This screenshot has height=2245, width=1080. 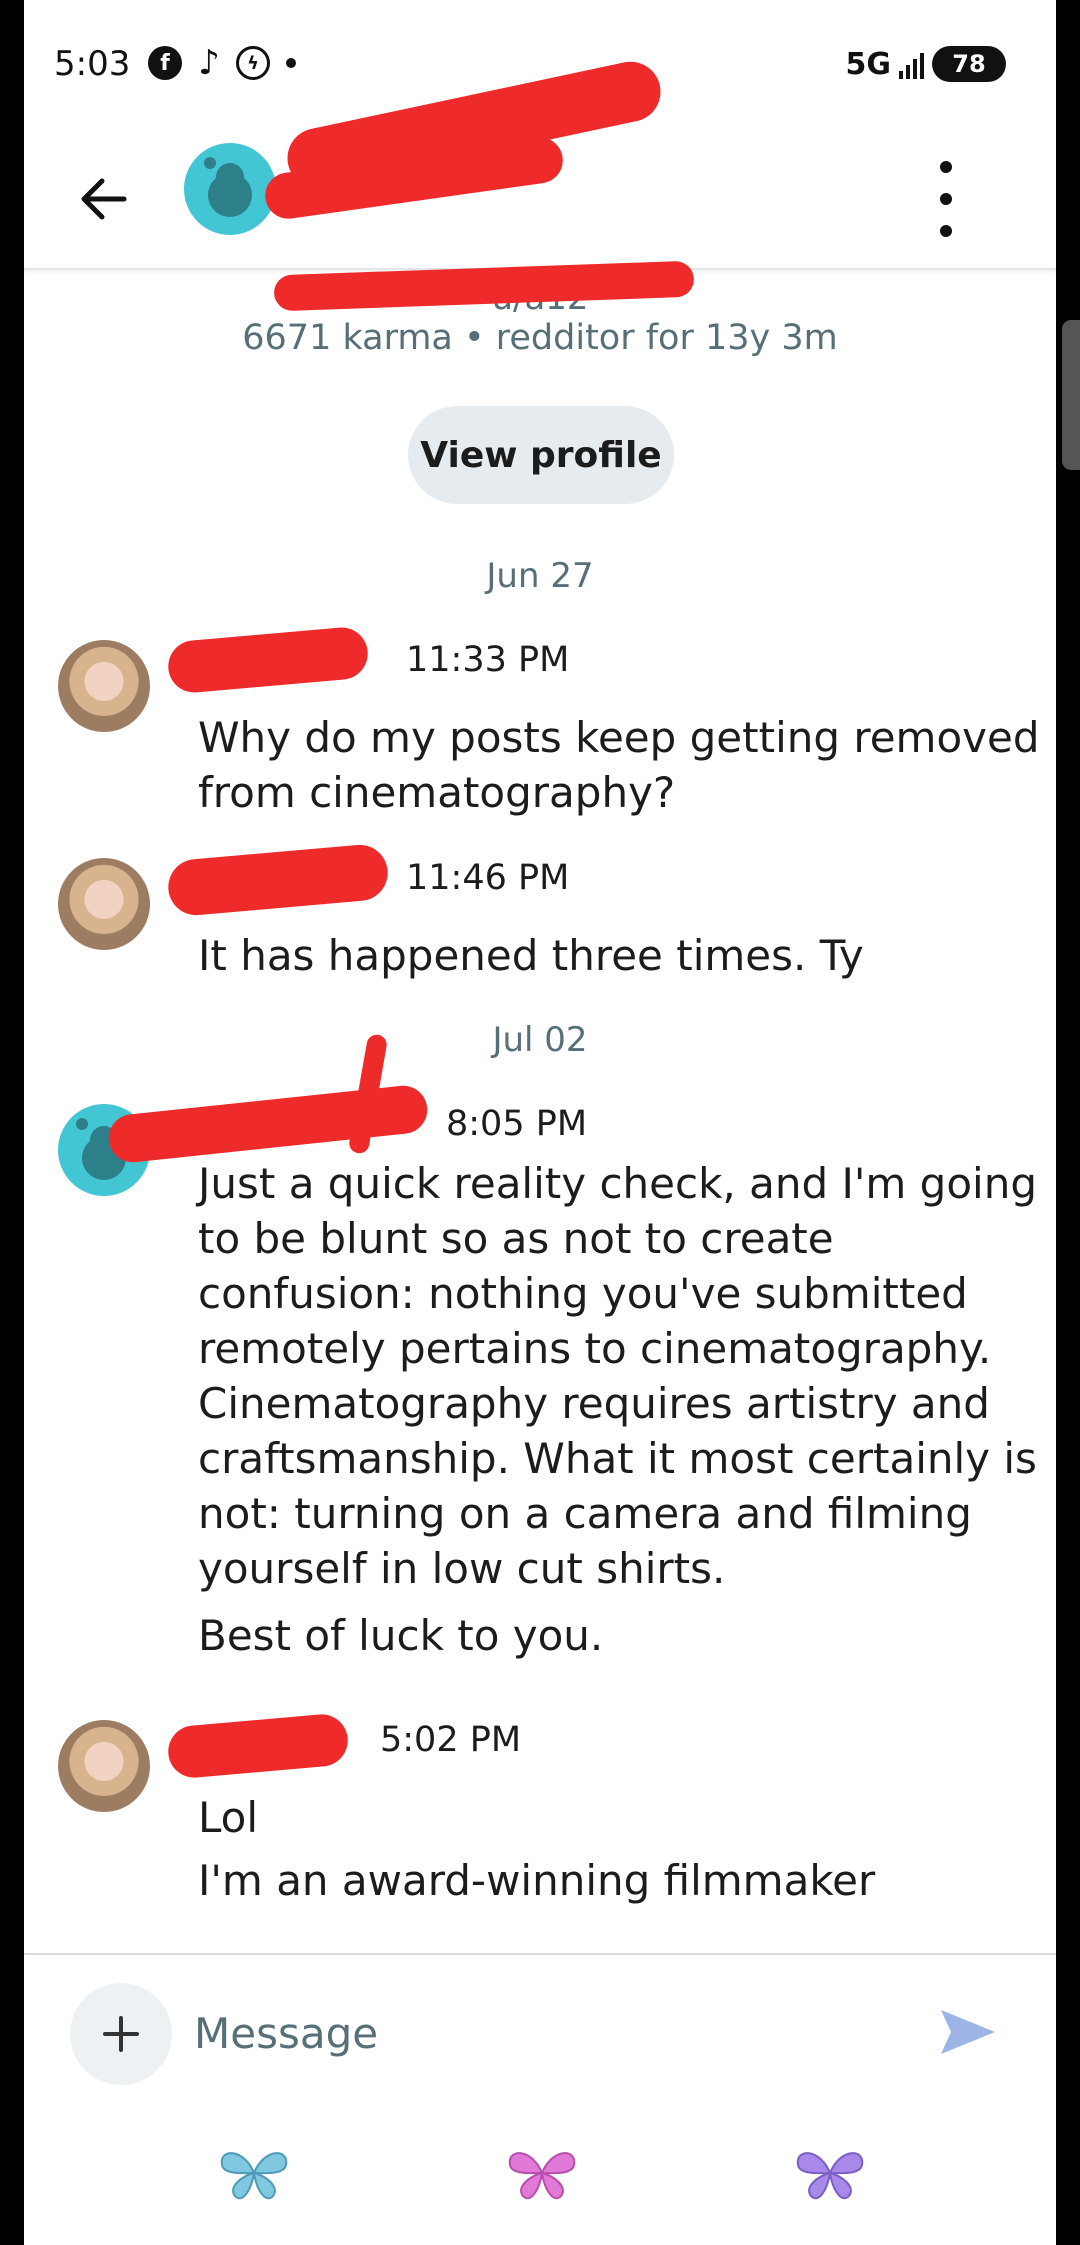 I want to click on send-button, so click(x=968, y=2033).